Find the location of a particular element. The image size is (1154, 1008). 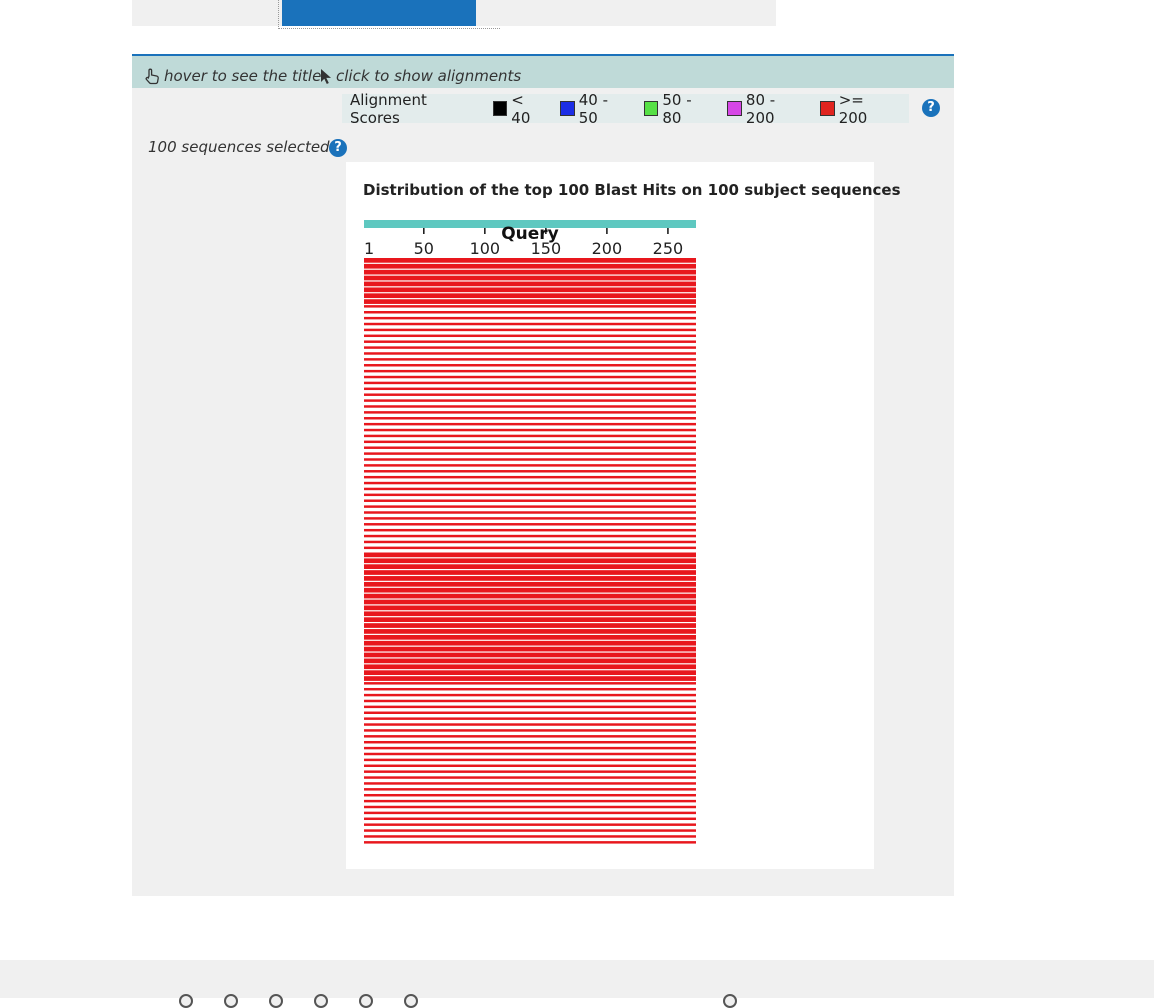

legend-label: 40 - 50 is located at coordinates (593, 108).